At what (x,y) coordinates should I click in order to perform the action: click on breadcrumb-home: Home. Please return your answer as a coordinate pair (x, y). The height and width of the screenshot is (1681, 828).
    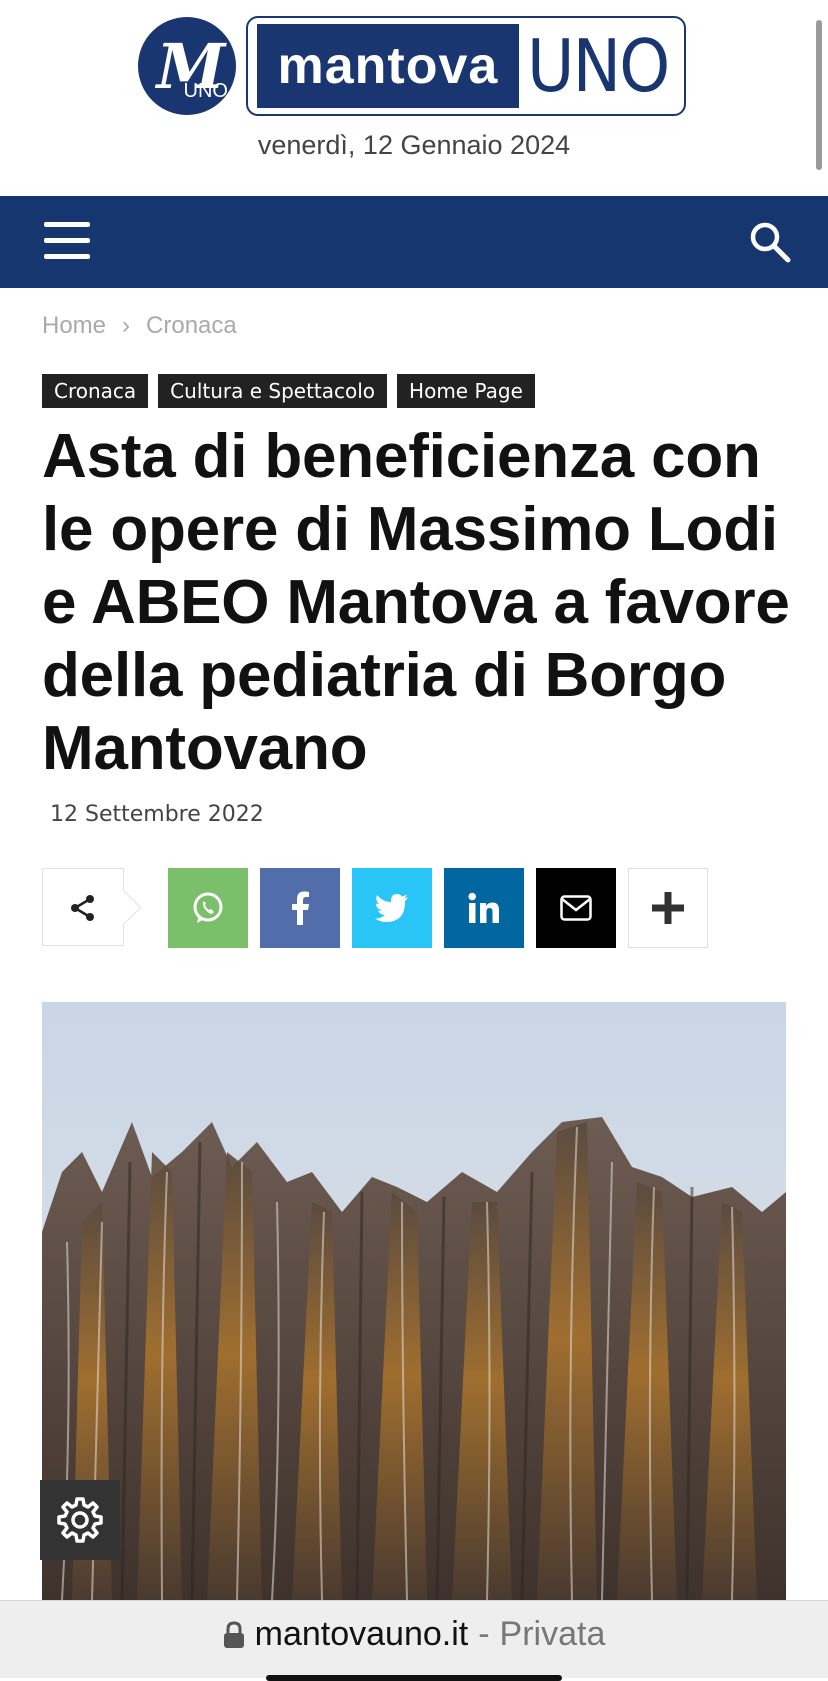
    Looking at the image, I should click on (74, 326).